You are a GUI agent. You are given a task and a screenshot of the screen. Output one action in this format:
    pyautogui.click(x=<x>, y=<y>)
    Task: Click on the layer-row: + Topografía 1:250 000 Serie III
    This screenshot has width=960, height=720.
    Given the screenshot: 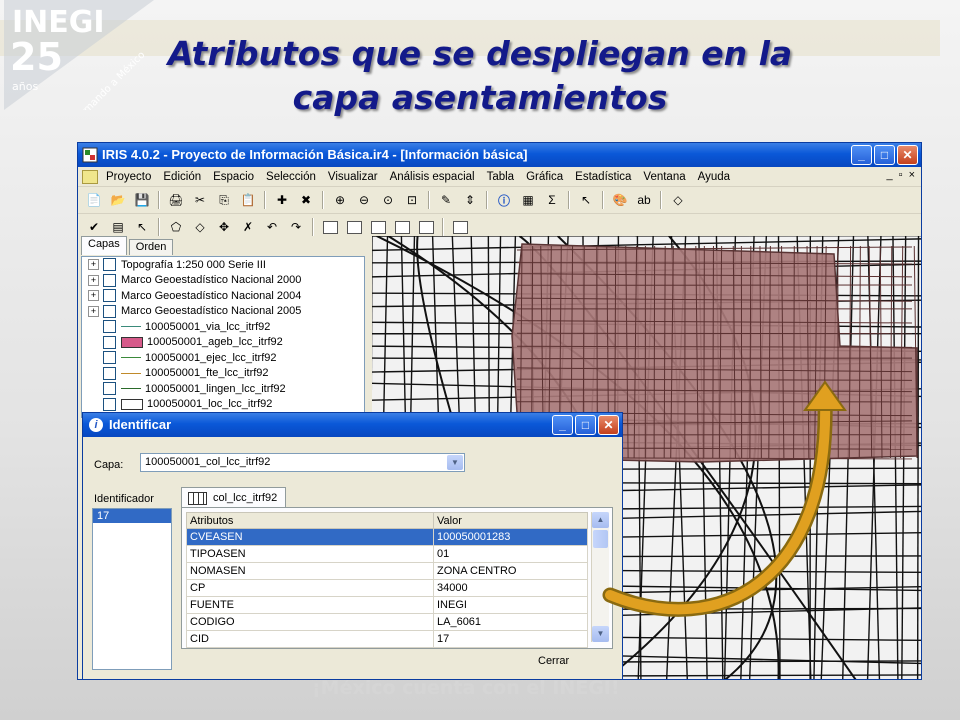 What is the action you would take?
    pyautogui.click(x=223, y=265)
    